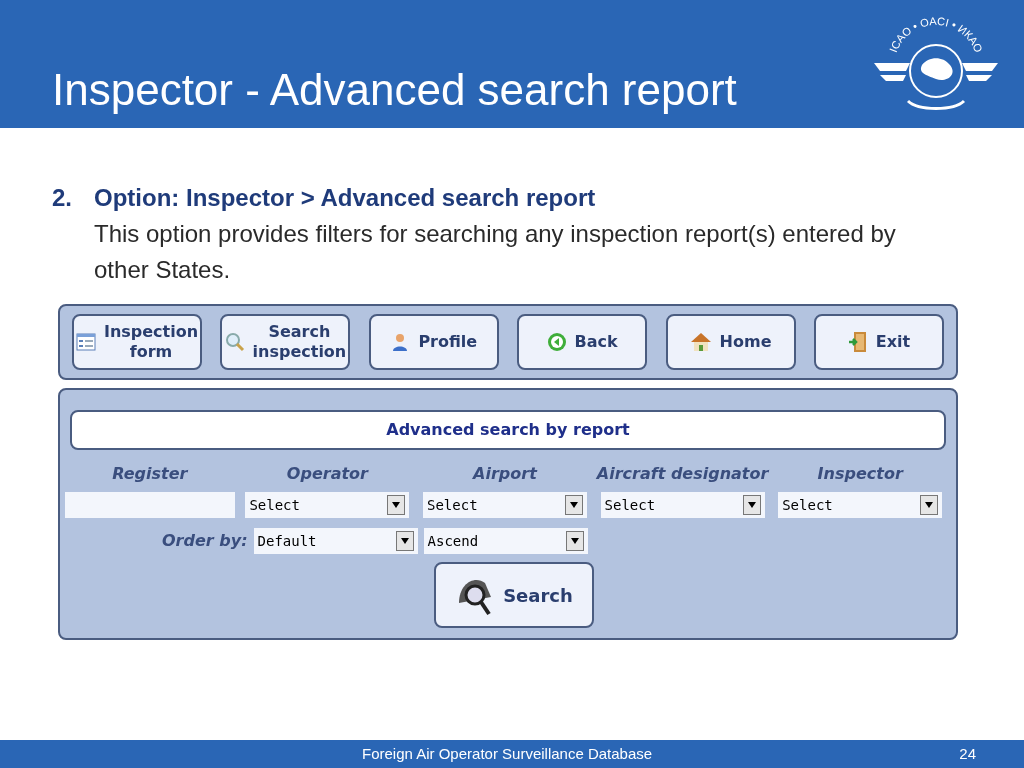 This screenshot has height=768, width=1024. I want to click on filter-label: Inspector, so click(860, 474).